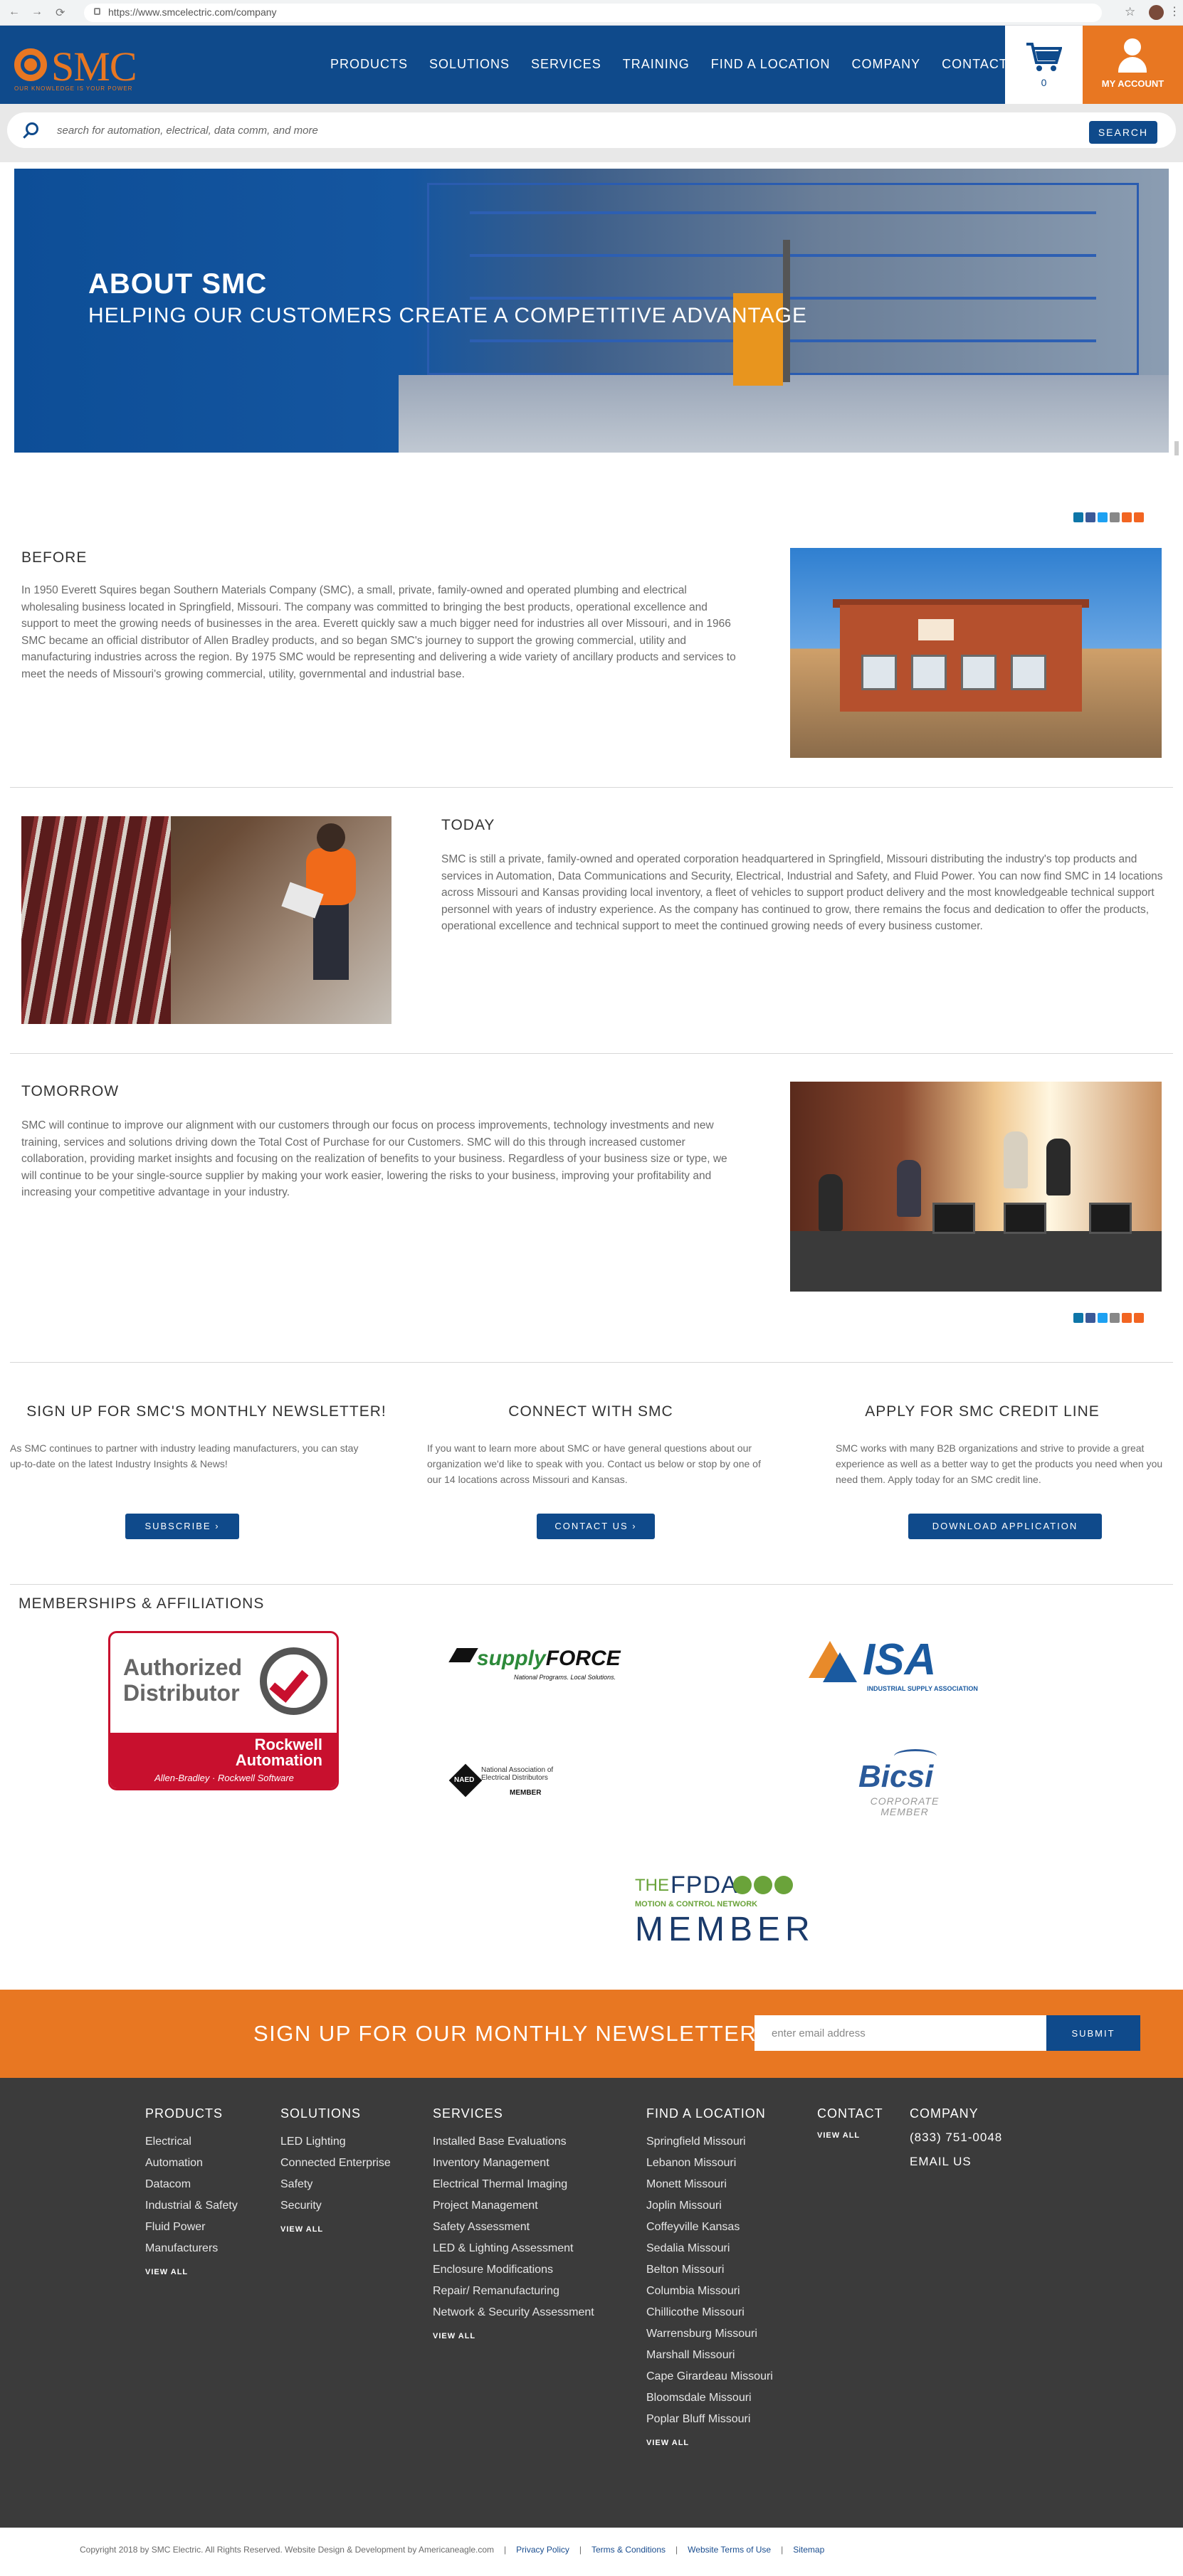 Image resolution: width=1183 pixels, height=2576 pixels. Describe the element at coordinates (513, 2206) in the screenshot. I see `footer-link: Project Management` at that location.